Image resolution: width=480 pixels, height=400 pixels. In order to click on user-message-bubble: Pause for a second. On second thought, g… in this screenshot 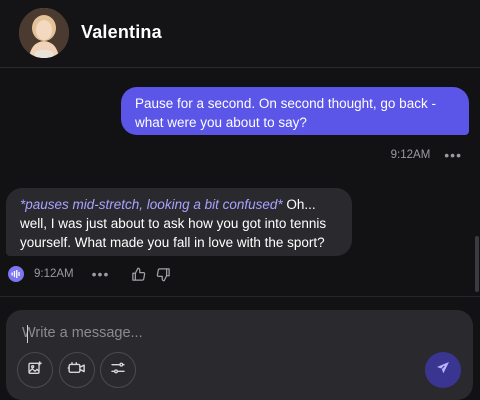, I will do `click(295, 111)`.